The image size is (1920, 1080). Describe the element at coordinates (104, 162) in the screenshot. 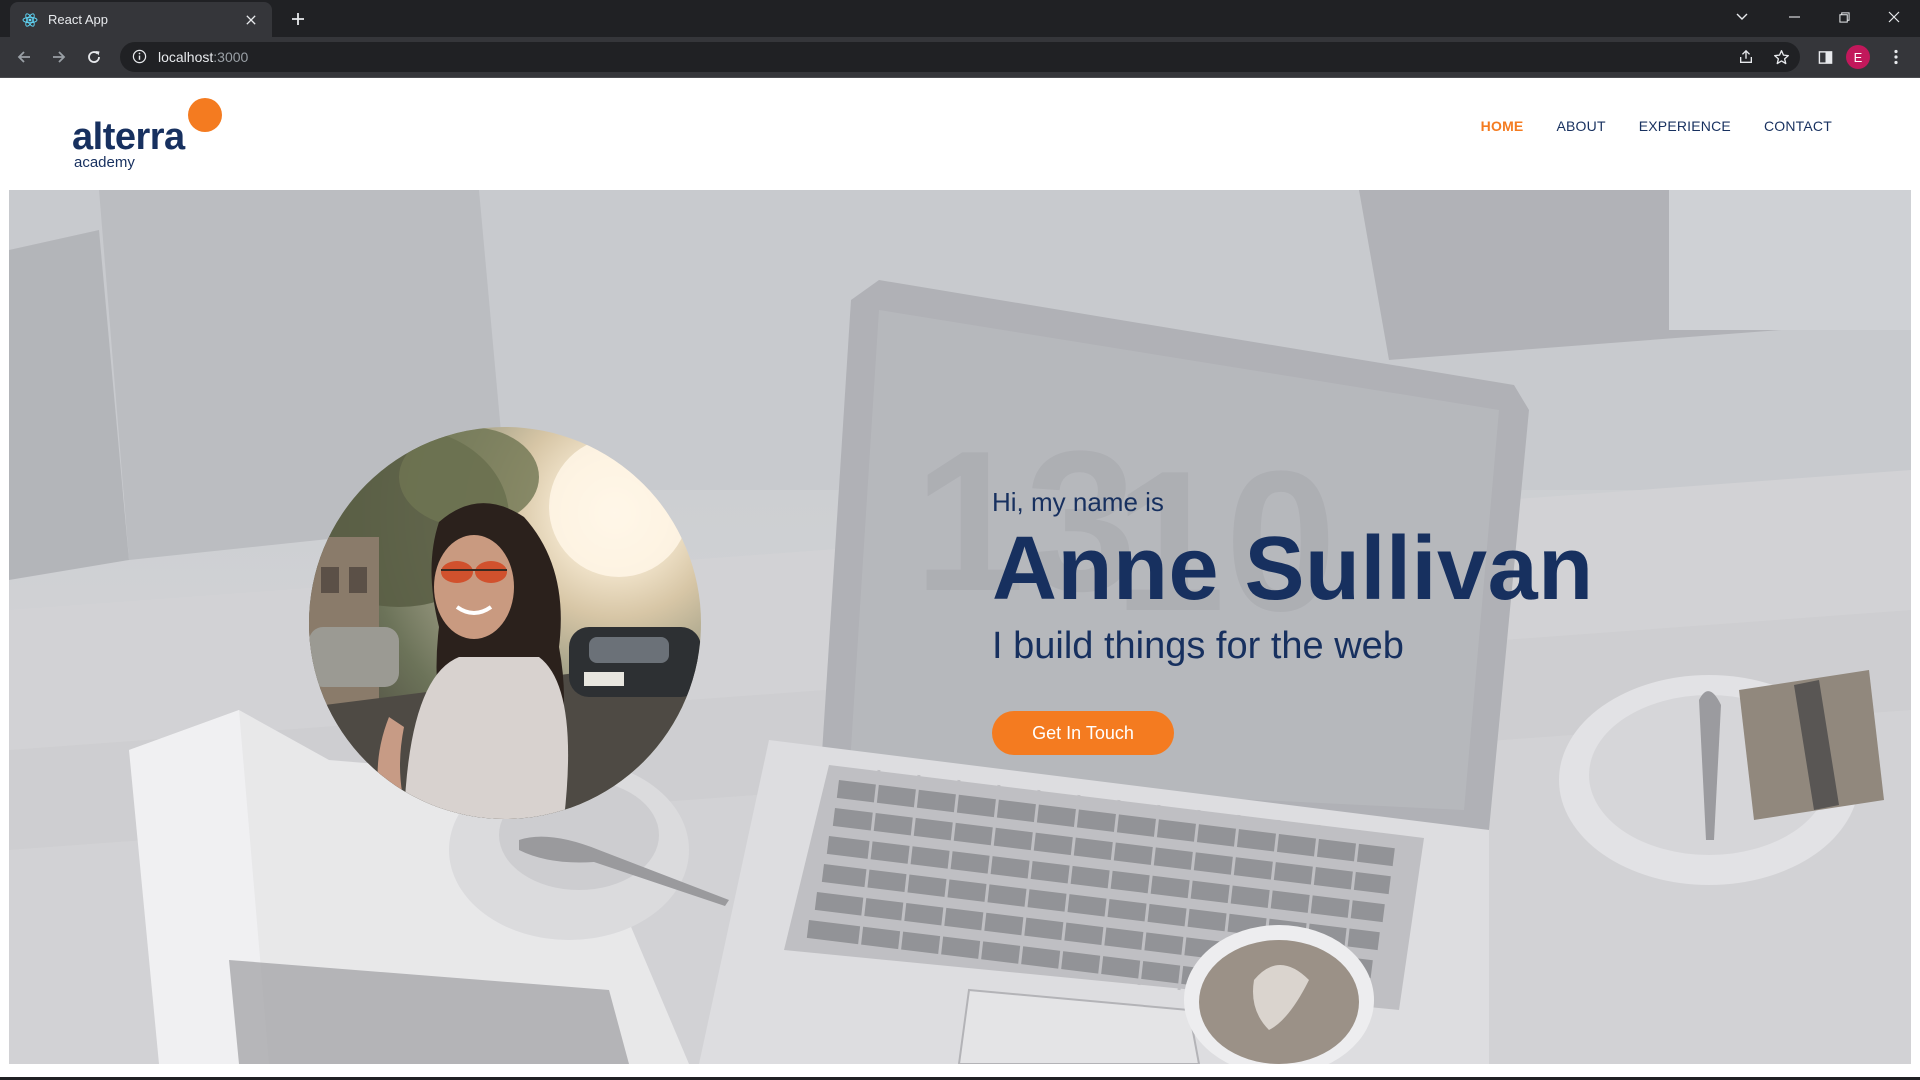

I see `logo-subtitle: academy` at that location.